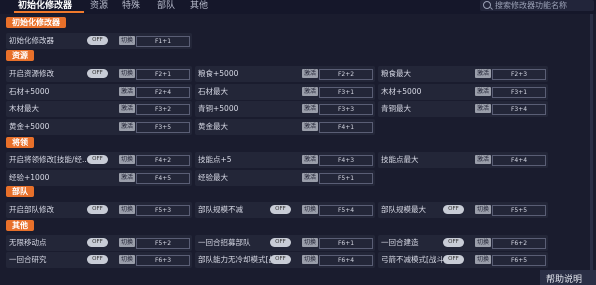  I want to click on hotkey-field: F2+4, so click(163, 92).